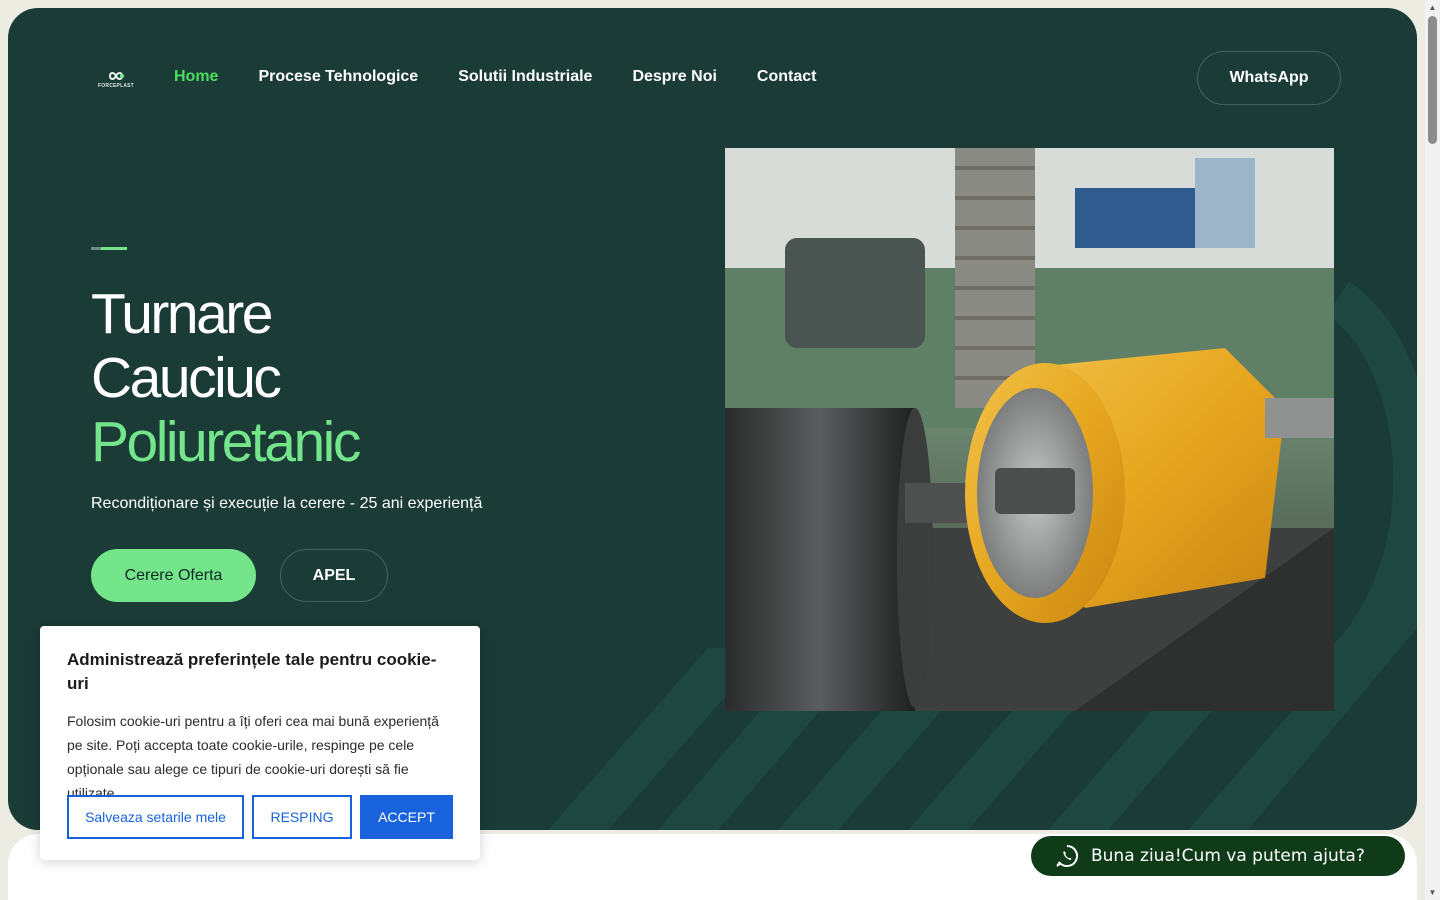  I want to click on accent-line, so click(109, 249).